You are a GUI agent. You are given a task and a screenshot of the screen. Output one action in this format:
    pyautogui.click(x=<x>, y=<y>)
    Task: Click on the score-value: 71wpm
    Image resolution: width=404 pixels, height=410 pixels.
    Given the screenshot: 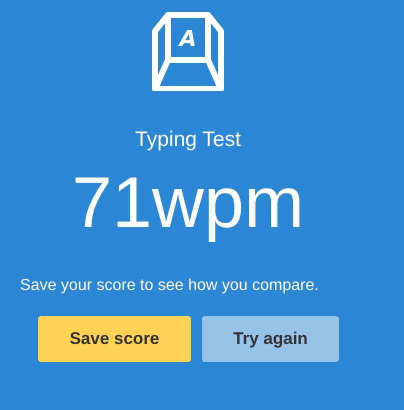 What is the action you would take?
    pyautogui.click(x=188, y=203)
    